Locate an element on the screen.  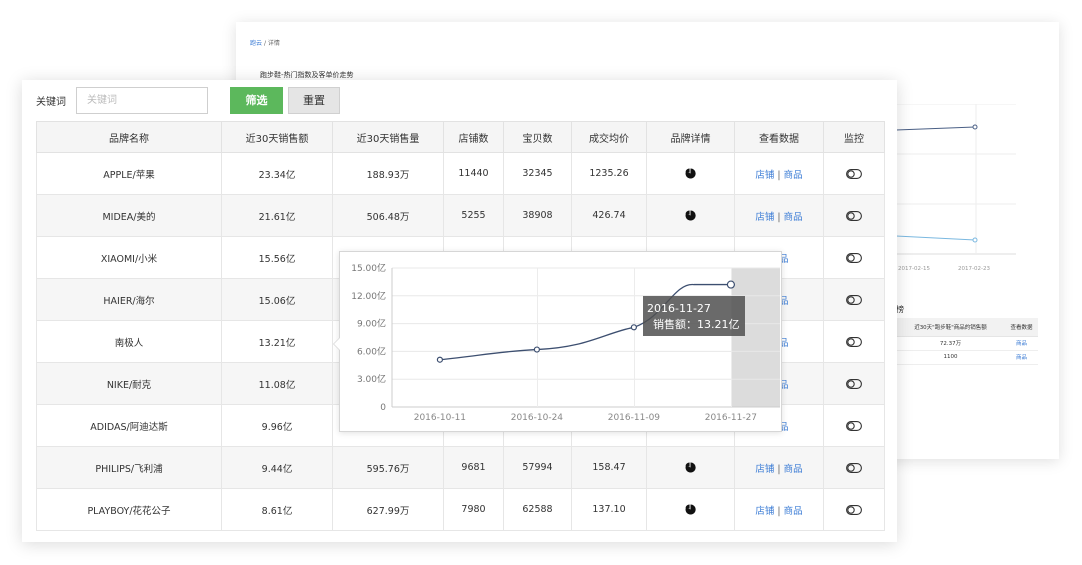
header-view-data: 查看数据 is located at coordinates (779, 137).